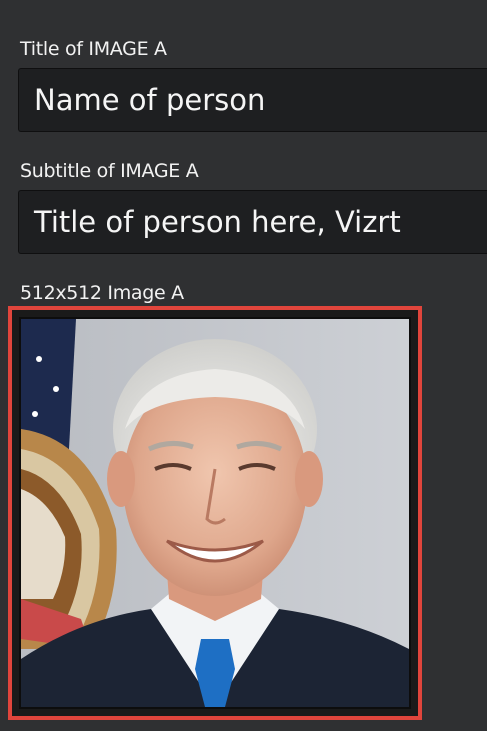 The height and width of the screenshot is (731, 487). I want to click on title-input: Name of person, so click(252, 100).